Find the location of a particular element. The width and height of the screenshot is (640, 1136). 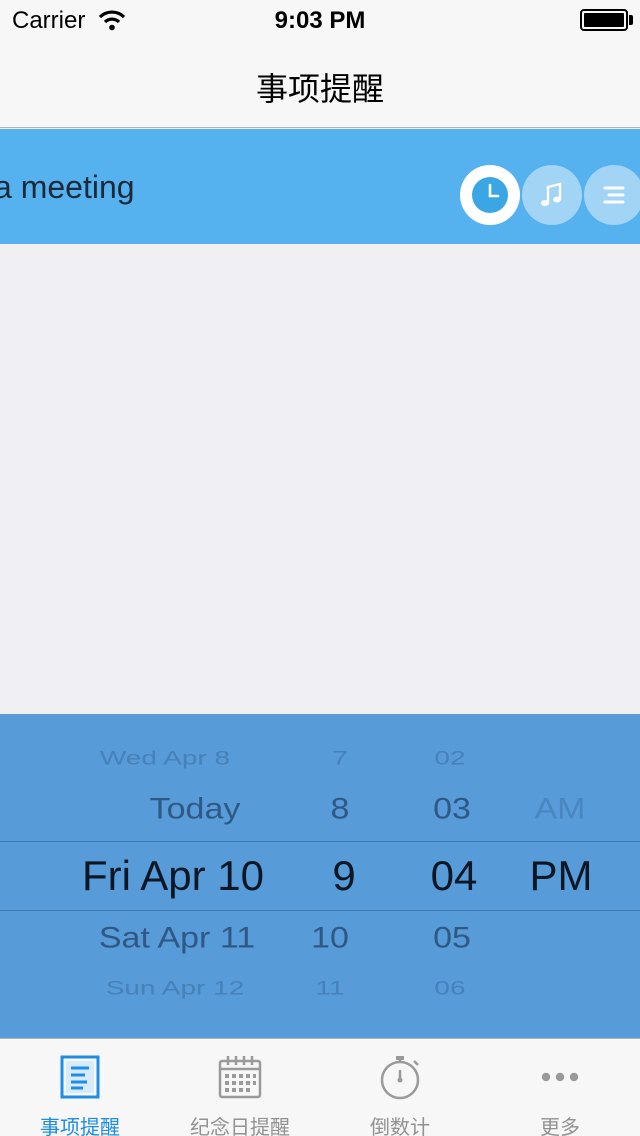

status-time: 9:03 PM is located at coordinates (320, 20).